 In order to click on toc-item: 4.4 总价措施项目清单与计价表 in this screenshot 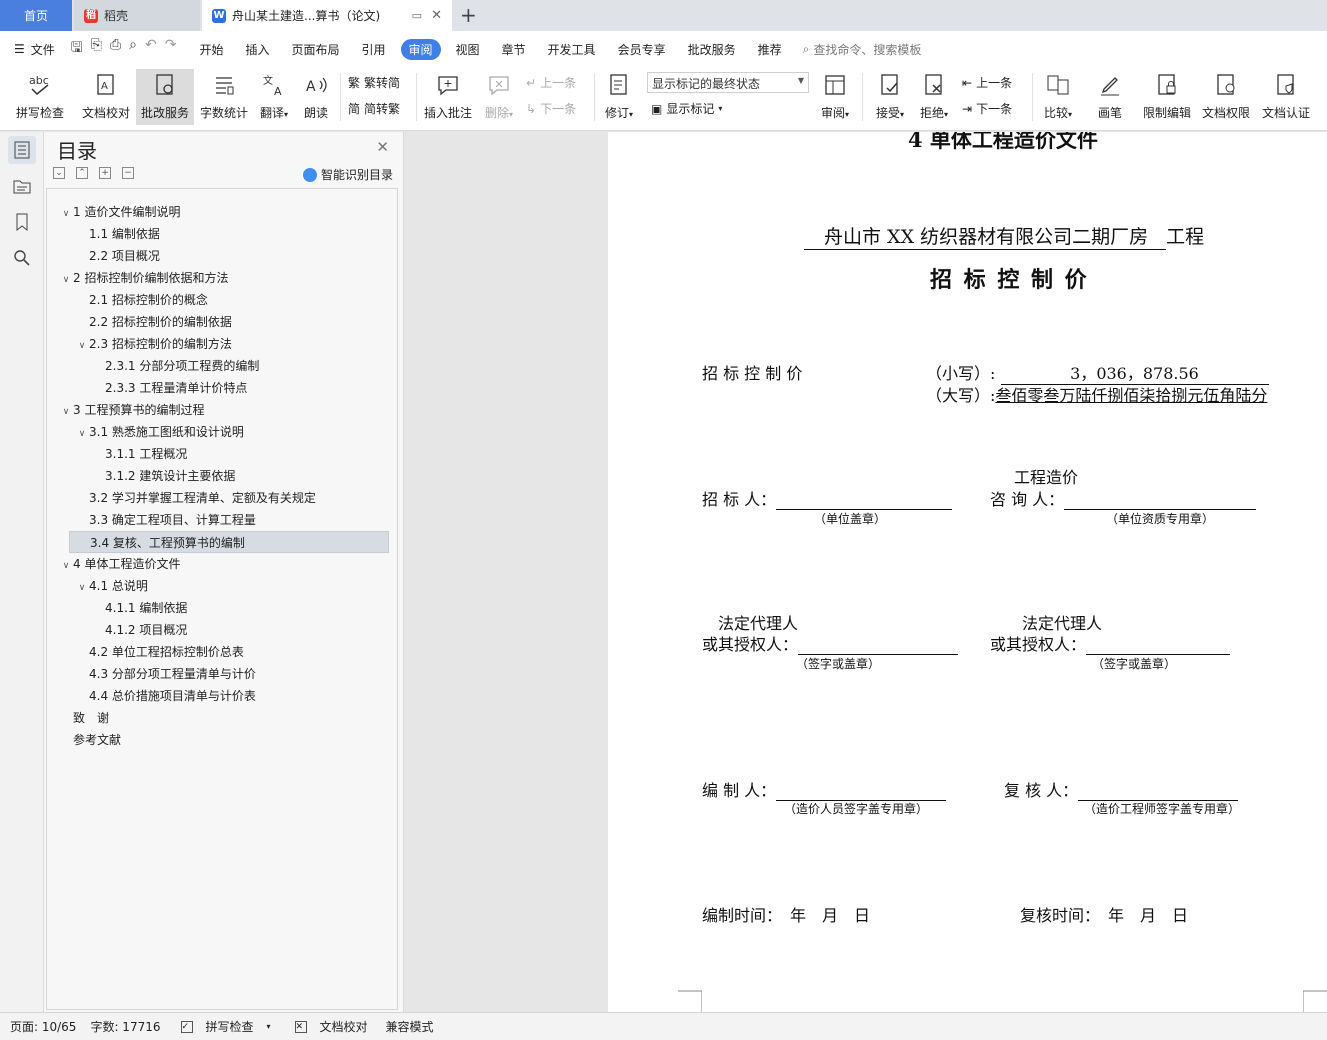, I will do `click(151, 696)`.